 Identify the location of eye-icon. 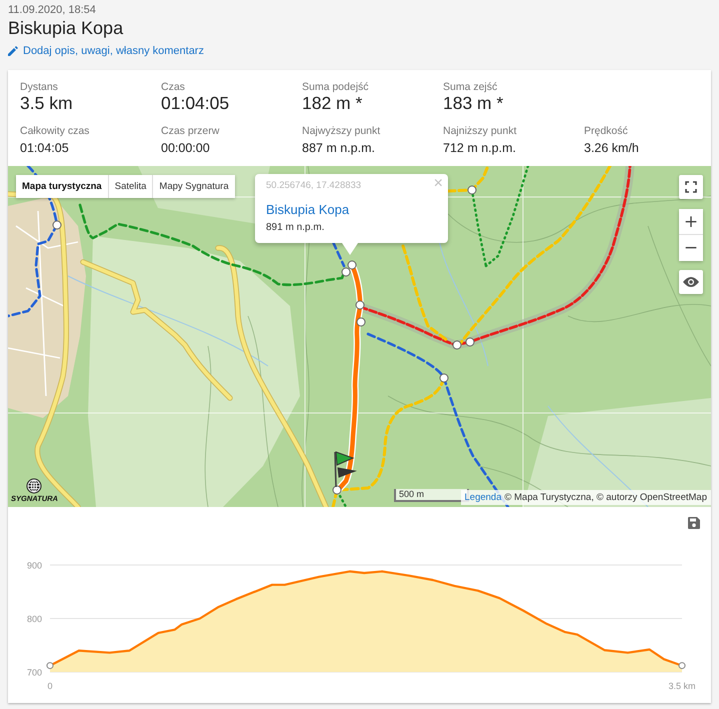
(691, 282).